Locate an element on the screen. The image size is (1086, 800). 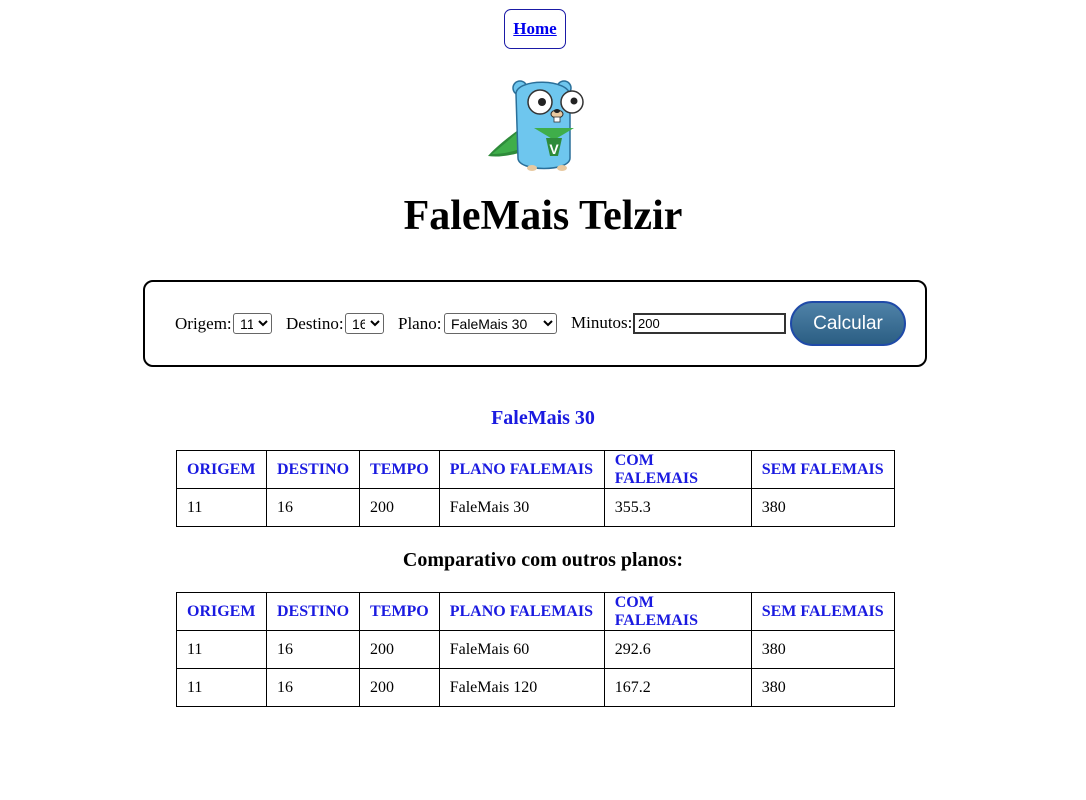
destino-select: 16 is located at coordinates (364, 323).